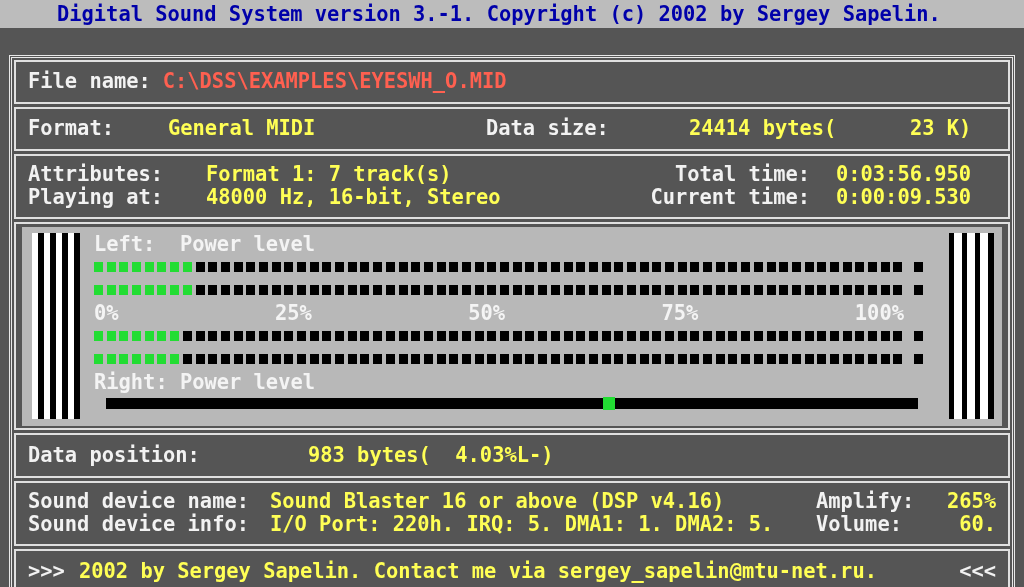 Image resolution: width=1024 pixels, height=587 pixels. What do you see at coordinates (831, 129) in the screenshot?
I see `data-size-value: 24414 bytes( 23 K)` at bounding box center [831, 129].